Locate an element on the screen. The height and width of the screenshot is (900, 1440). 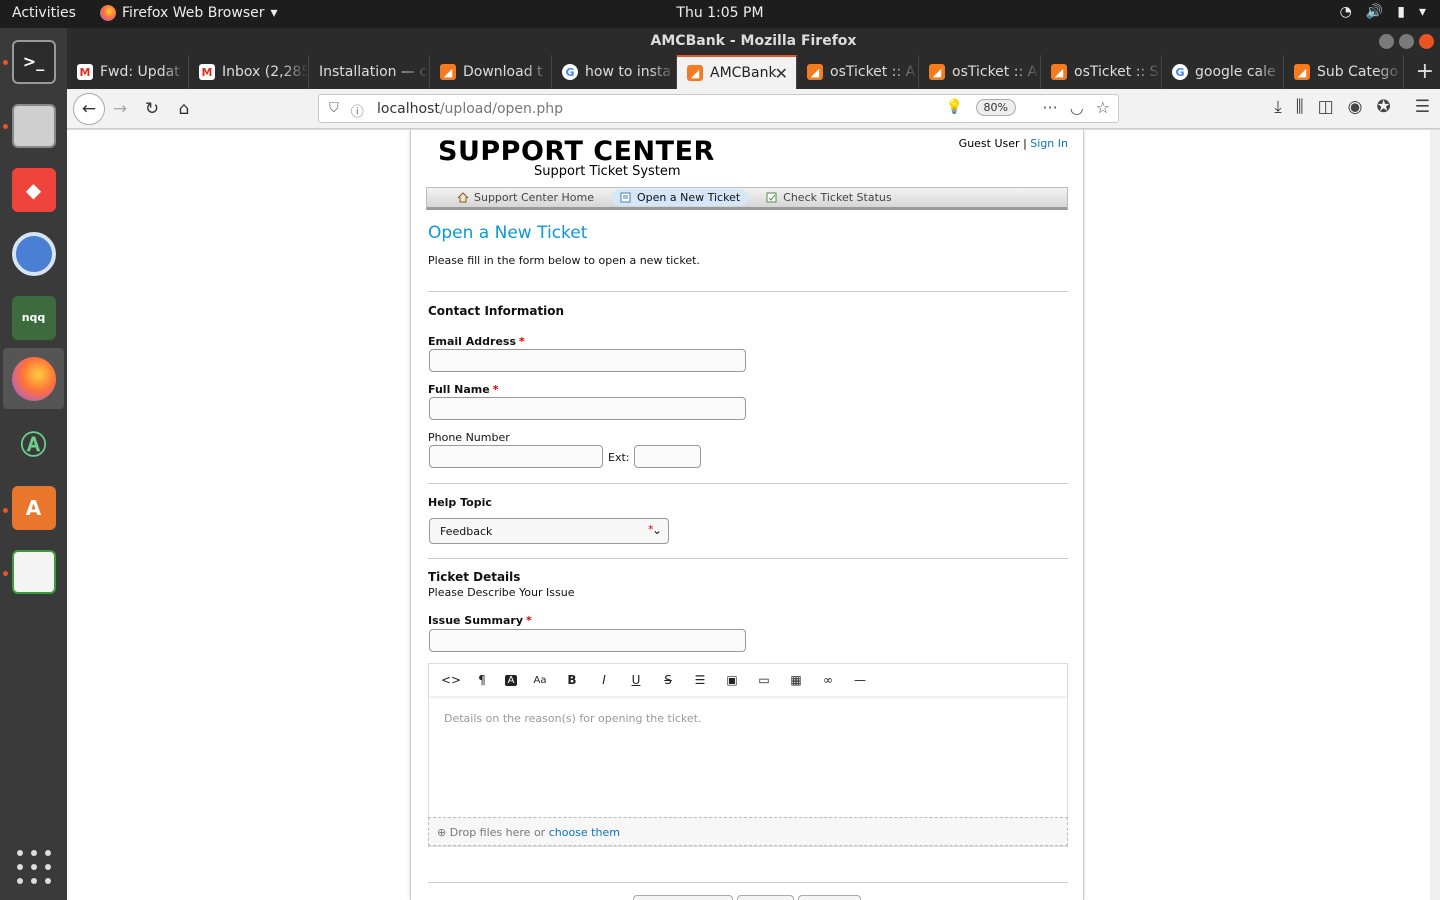
user-info: Guest User | Sign In is located at coordinates (1013, 143).